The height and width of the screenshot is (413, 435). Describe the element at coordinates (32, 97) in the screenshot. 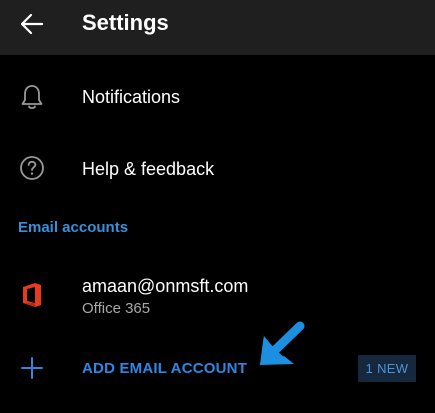

I see `bell-icon` at that location.